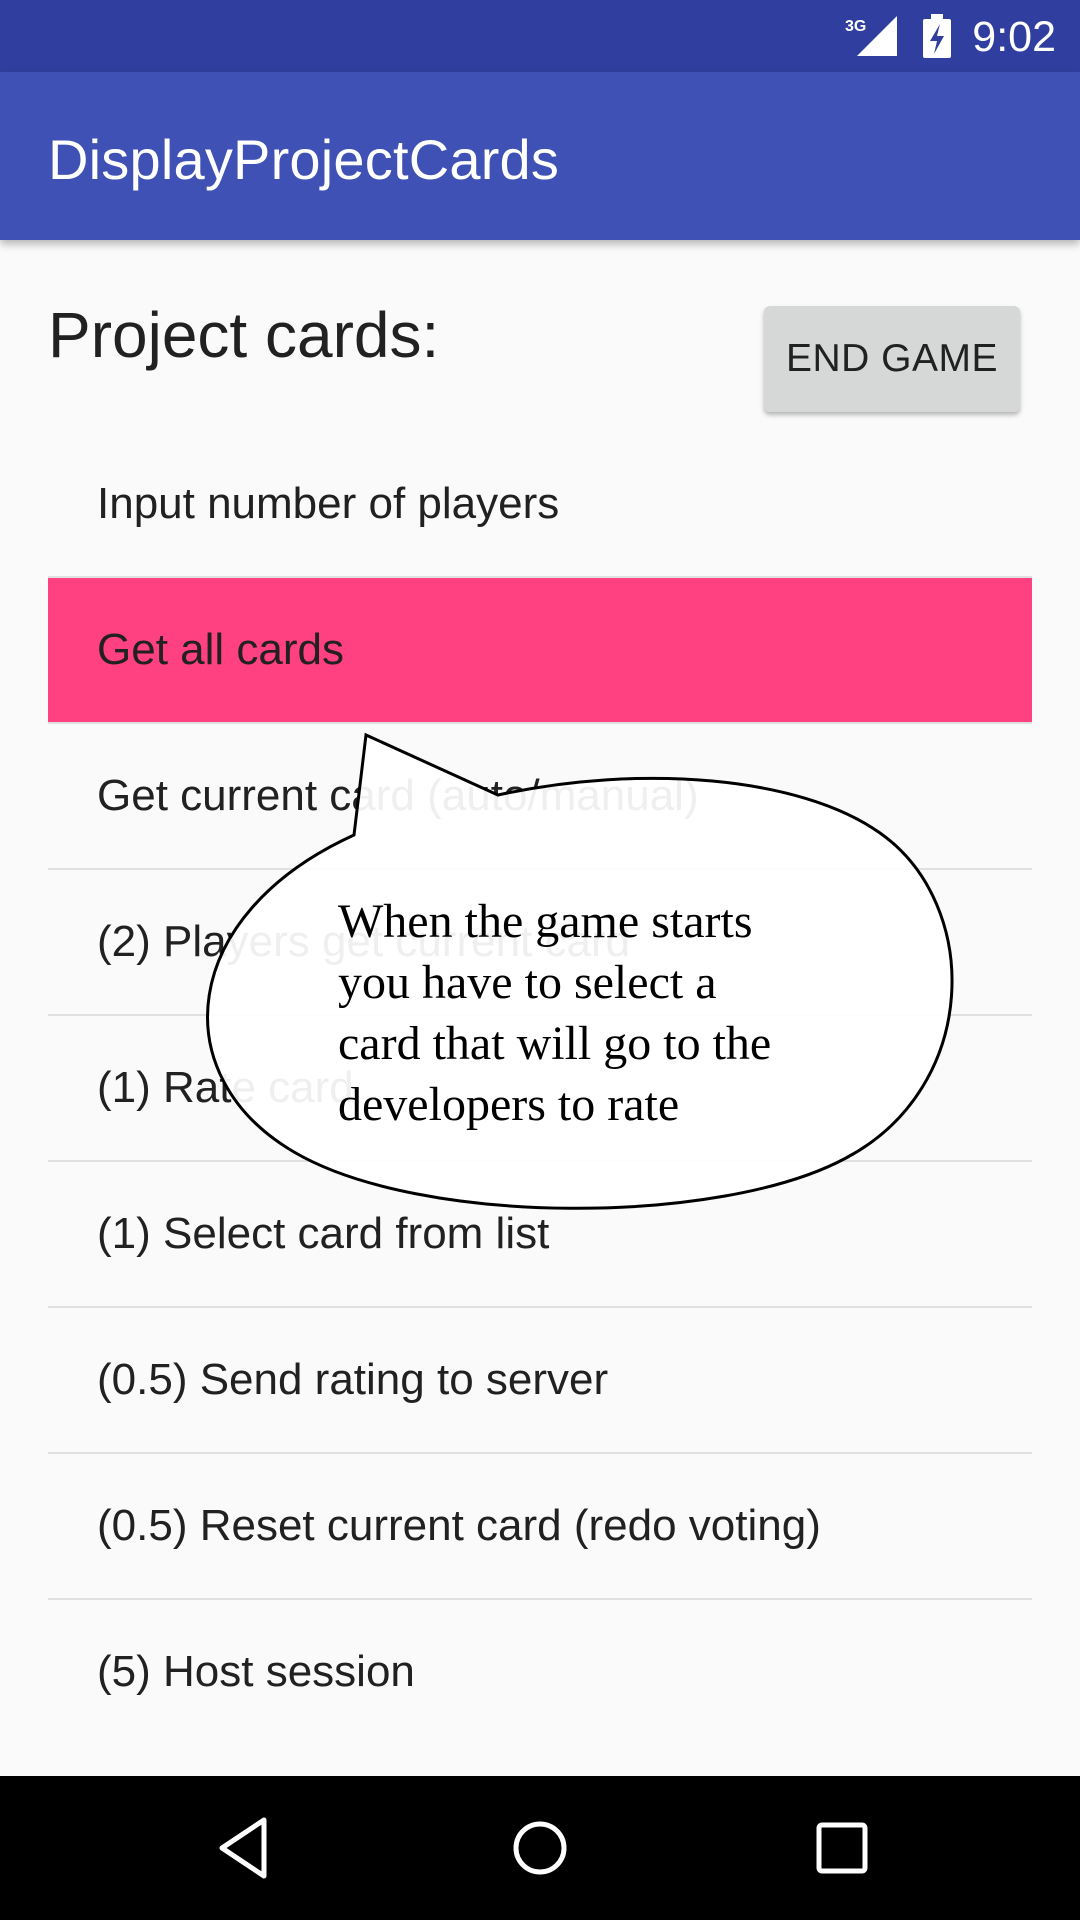  I want to click on battery-charging-icon, so click(937, 36).